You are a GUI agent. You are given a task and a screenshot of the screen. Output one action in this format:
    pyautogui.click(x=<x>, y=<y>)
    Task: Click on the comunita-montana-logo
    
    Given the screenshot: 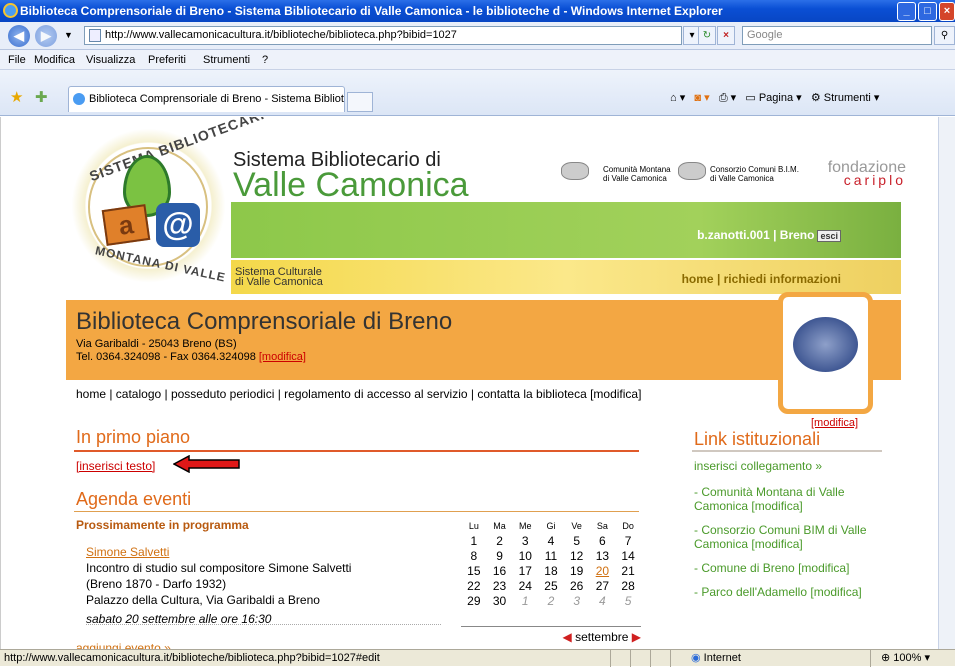 What is the action you would take?
    pyautogui.click(x=575, y=171)
    